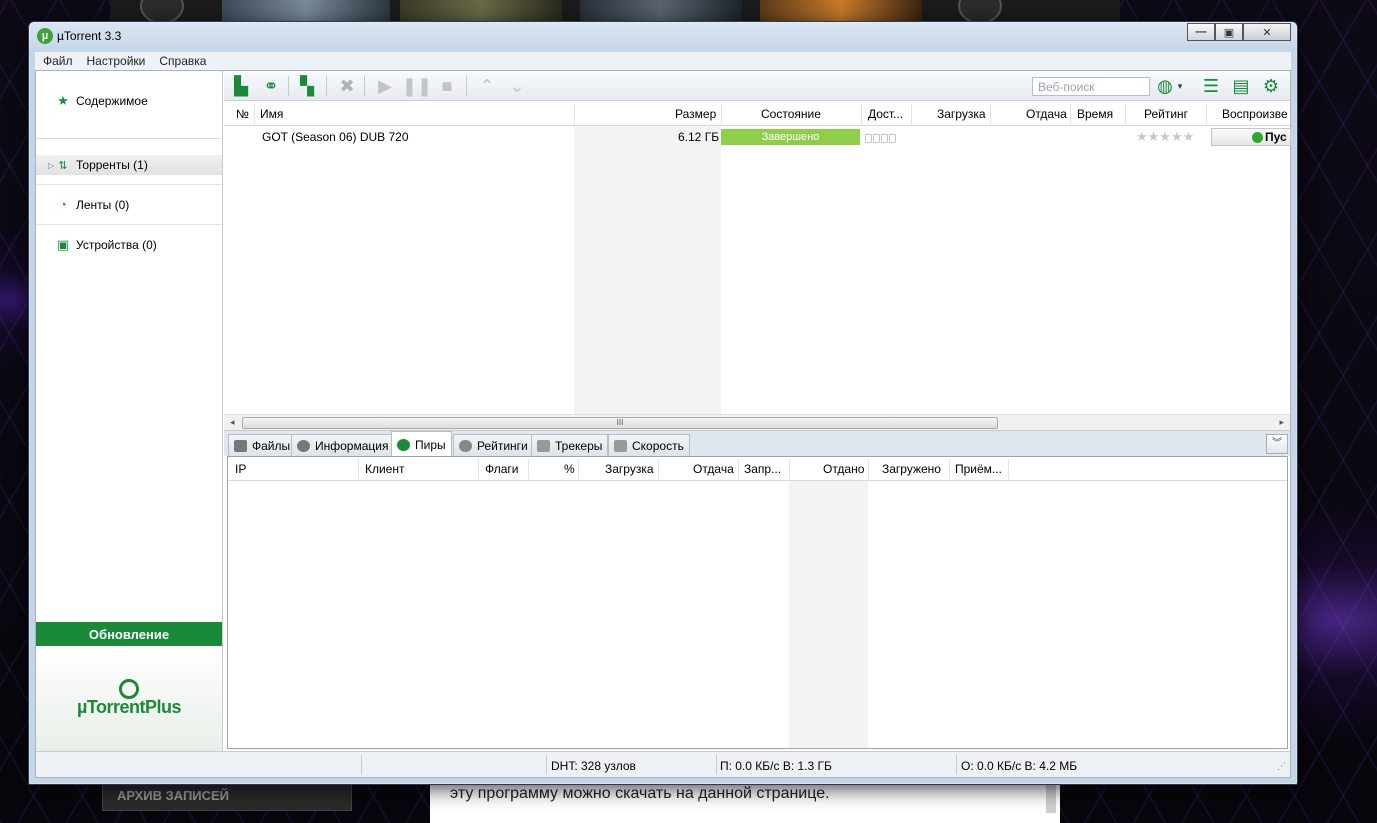 The image size is (1377, 823). What do you see at coordinates (843, 469) in the screenshot?
I see `column-header-uploaded: Отдано` at bounding box center [843, 469].